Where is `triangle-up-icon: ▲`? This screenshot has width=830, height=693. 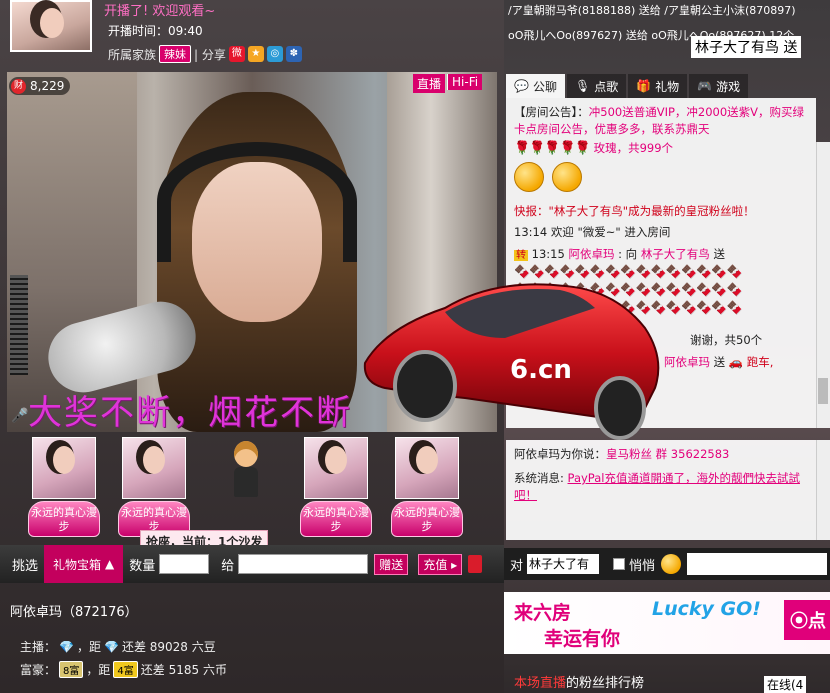
triangle-up-icon: ▲ is located at coordinates (110, 564).